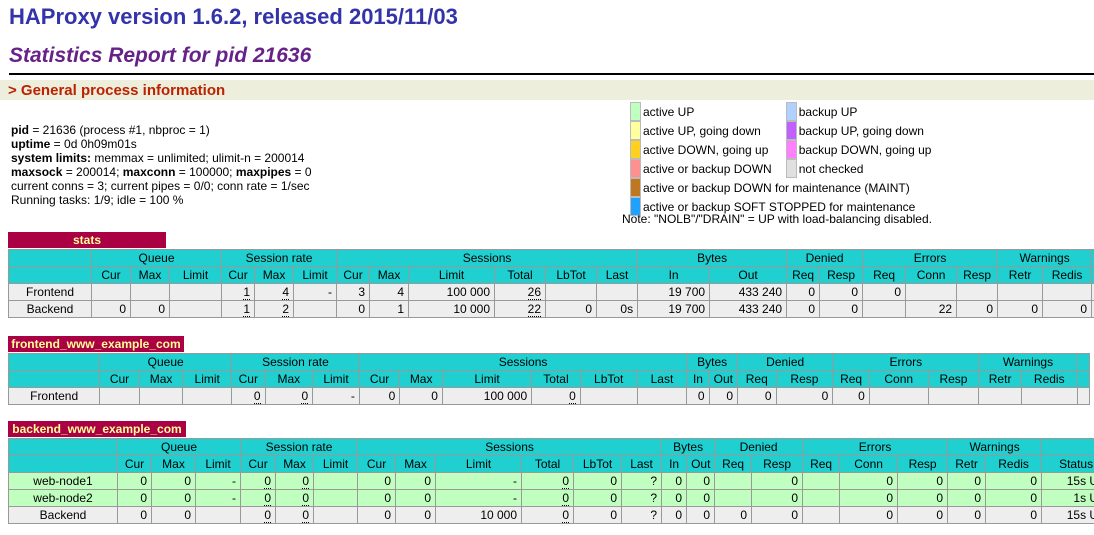 This screenshot has width=1094, height=535. Describe the element at coordinates (1067, 498) in the screenshot. I see `status-cell: 1s UP` at that location.